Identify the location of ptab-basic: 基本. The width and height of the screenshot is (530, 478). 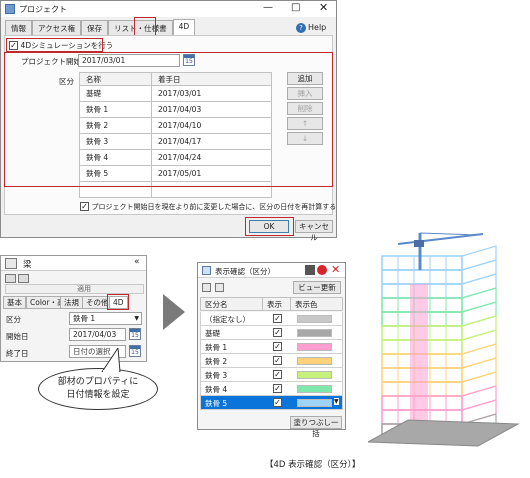
(14, 302).